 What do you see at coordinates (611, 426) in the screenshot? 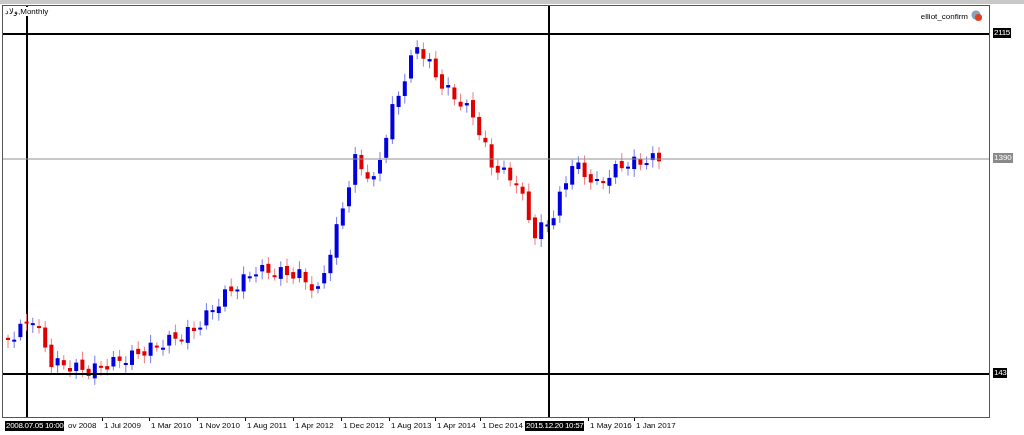
I see `time-label: 1 May 2016` at bounding box center [611, 426].